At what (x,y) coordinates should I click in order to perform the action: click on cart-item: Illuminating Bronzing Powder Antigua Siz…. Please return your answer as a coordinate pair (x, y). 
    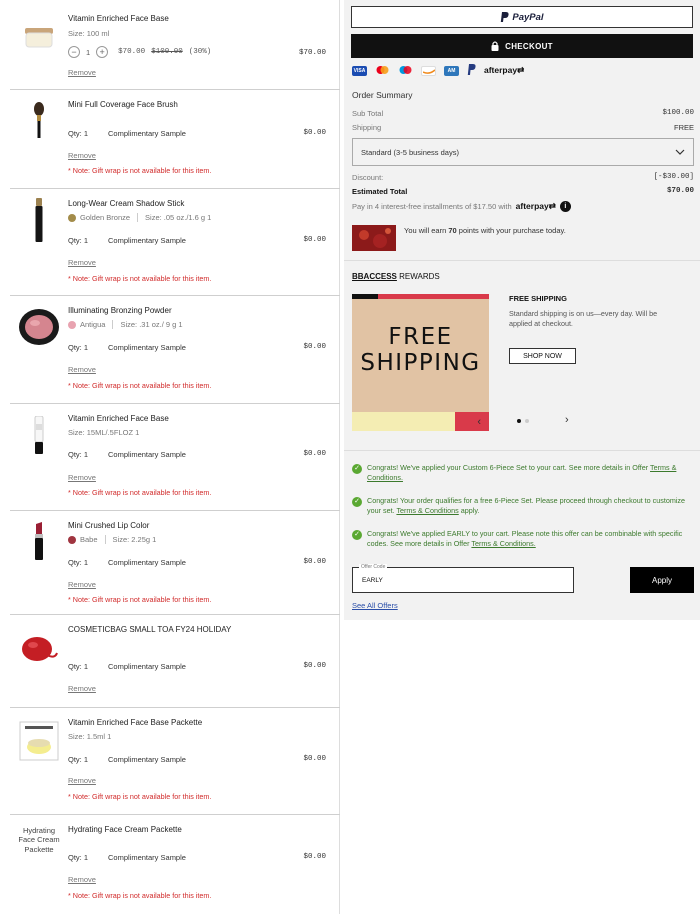
    Looking at the image, I should click on (175, 350).